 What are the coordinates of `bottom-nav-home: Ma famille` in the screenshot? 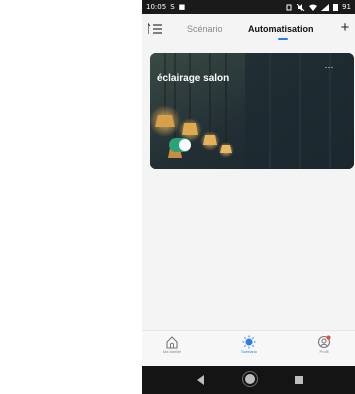 It's located at (172, 345).